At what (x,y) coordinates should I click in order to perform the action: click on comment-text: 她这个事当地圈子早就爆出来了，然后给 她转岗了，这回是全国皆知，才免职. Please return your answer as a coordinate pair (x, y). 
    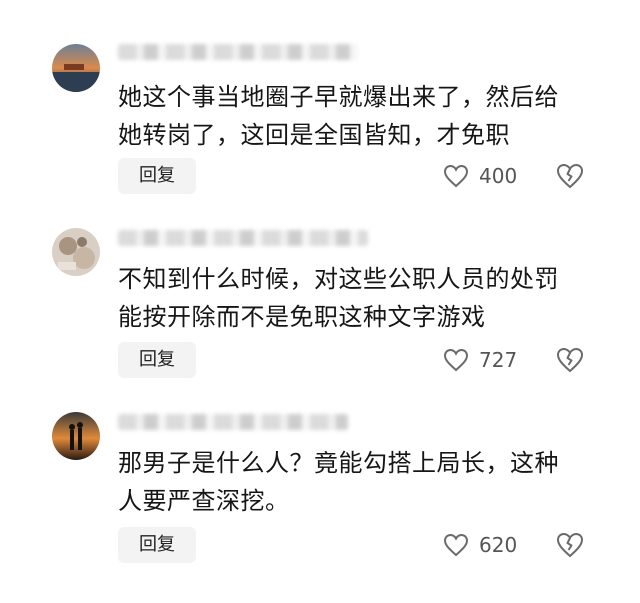
    Looking at the image, I should click on (358, 116).